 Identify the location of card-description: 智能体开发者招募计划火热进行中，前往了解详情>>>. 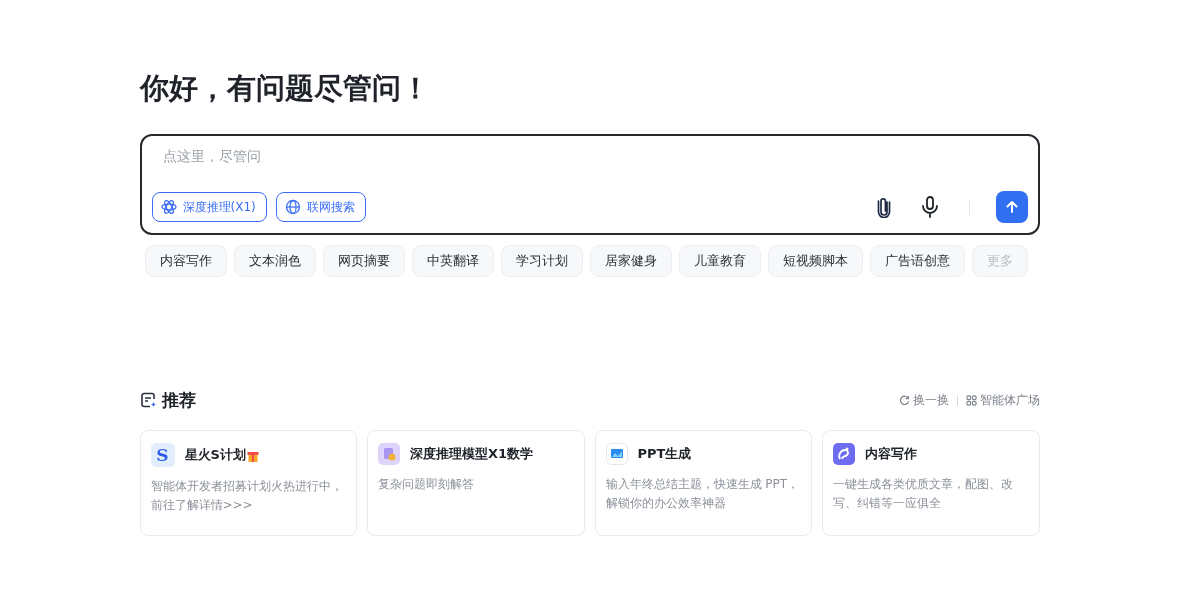
(247, 496).